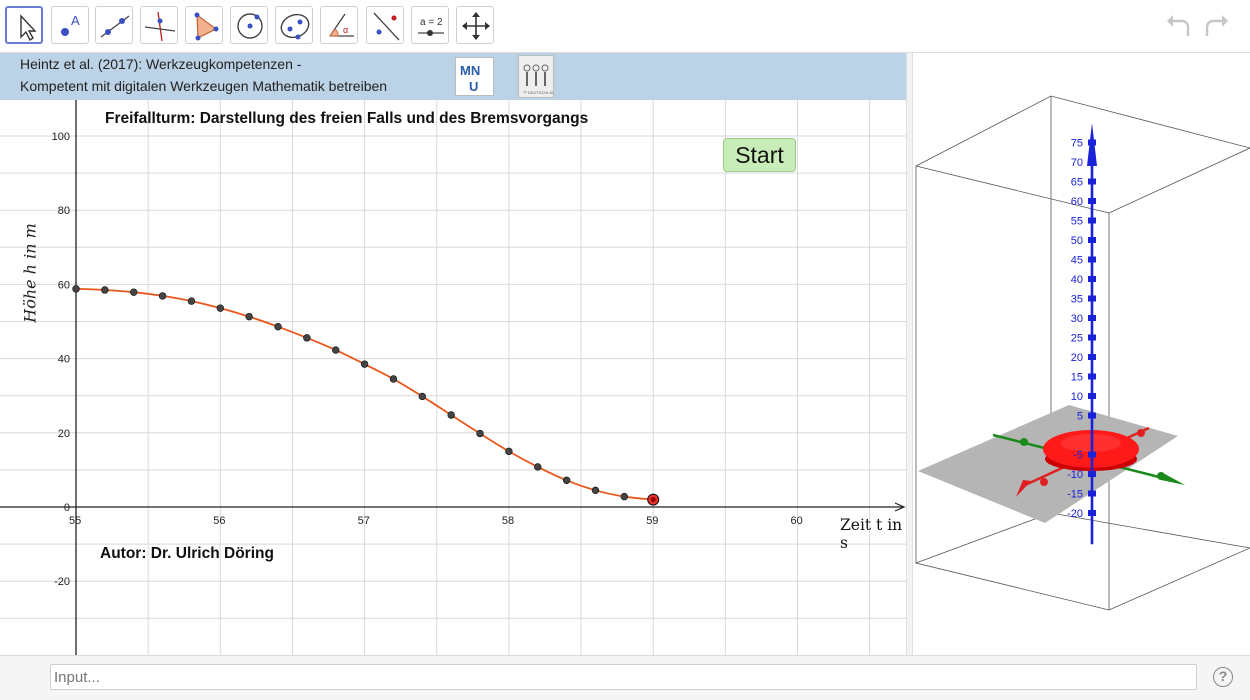 The height and width of the screenshot is (700, 1250). I want to click on x-tick-label: 58, so click(508, 521).